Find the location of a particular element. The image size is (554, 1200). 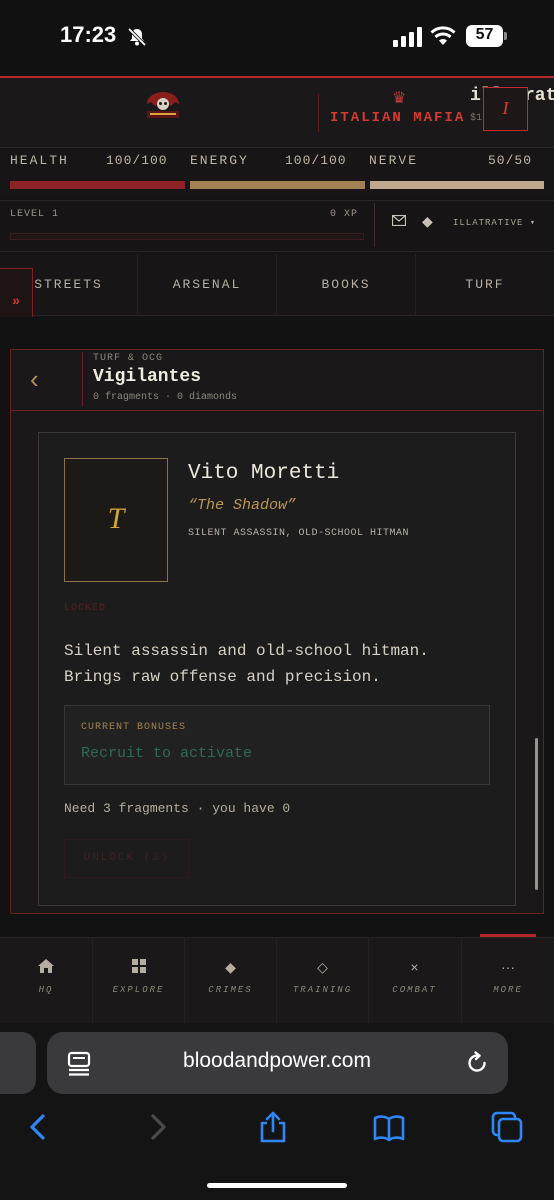

energy-value: 100/100 is located at coordinates (316, 160).